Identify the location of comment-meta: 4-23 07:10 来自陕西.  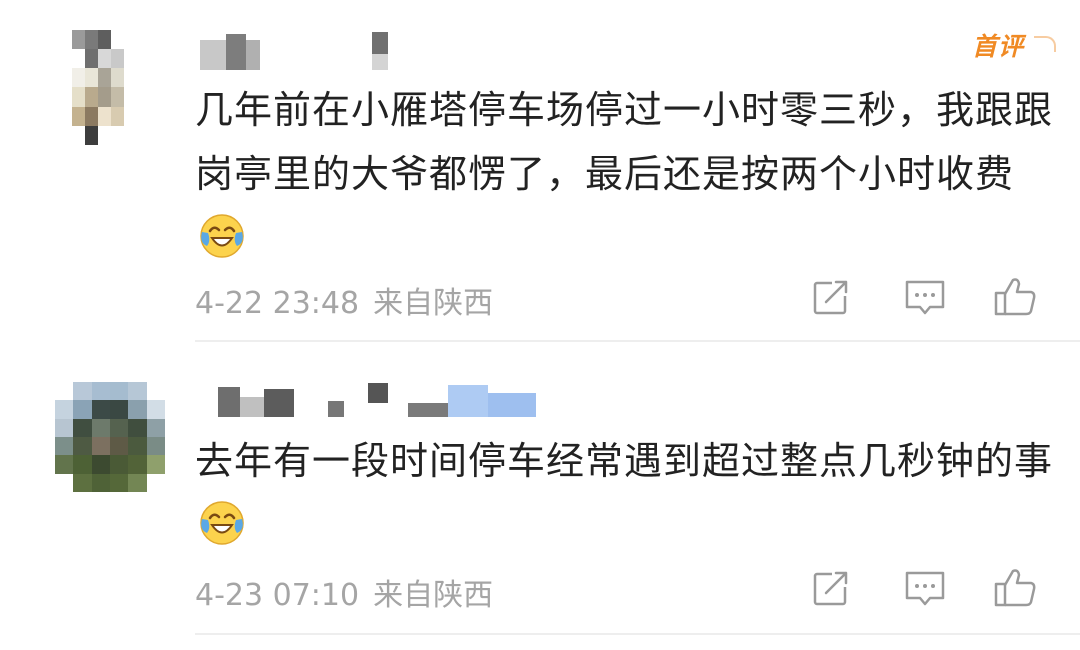
(344, 592).